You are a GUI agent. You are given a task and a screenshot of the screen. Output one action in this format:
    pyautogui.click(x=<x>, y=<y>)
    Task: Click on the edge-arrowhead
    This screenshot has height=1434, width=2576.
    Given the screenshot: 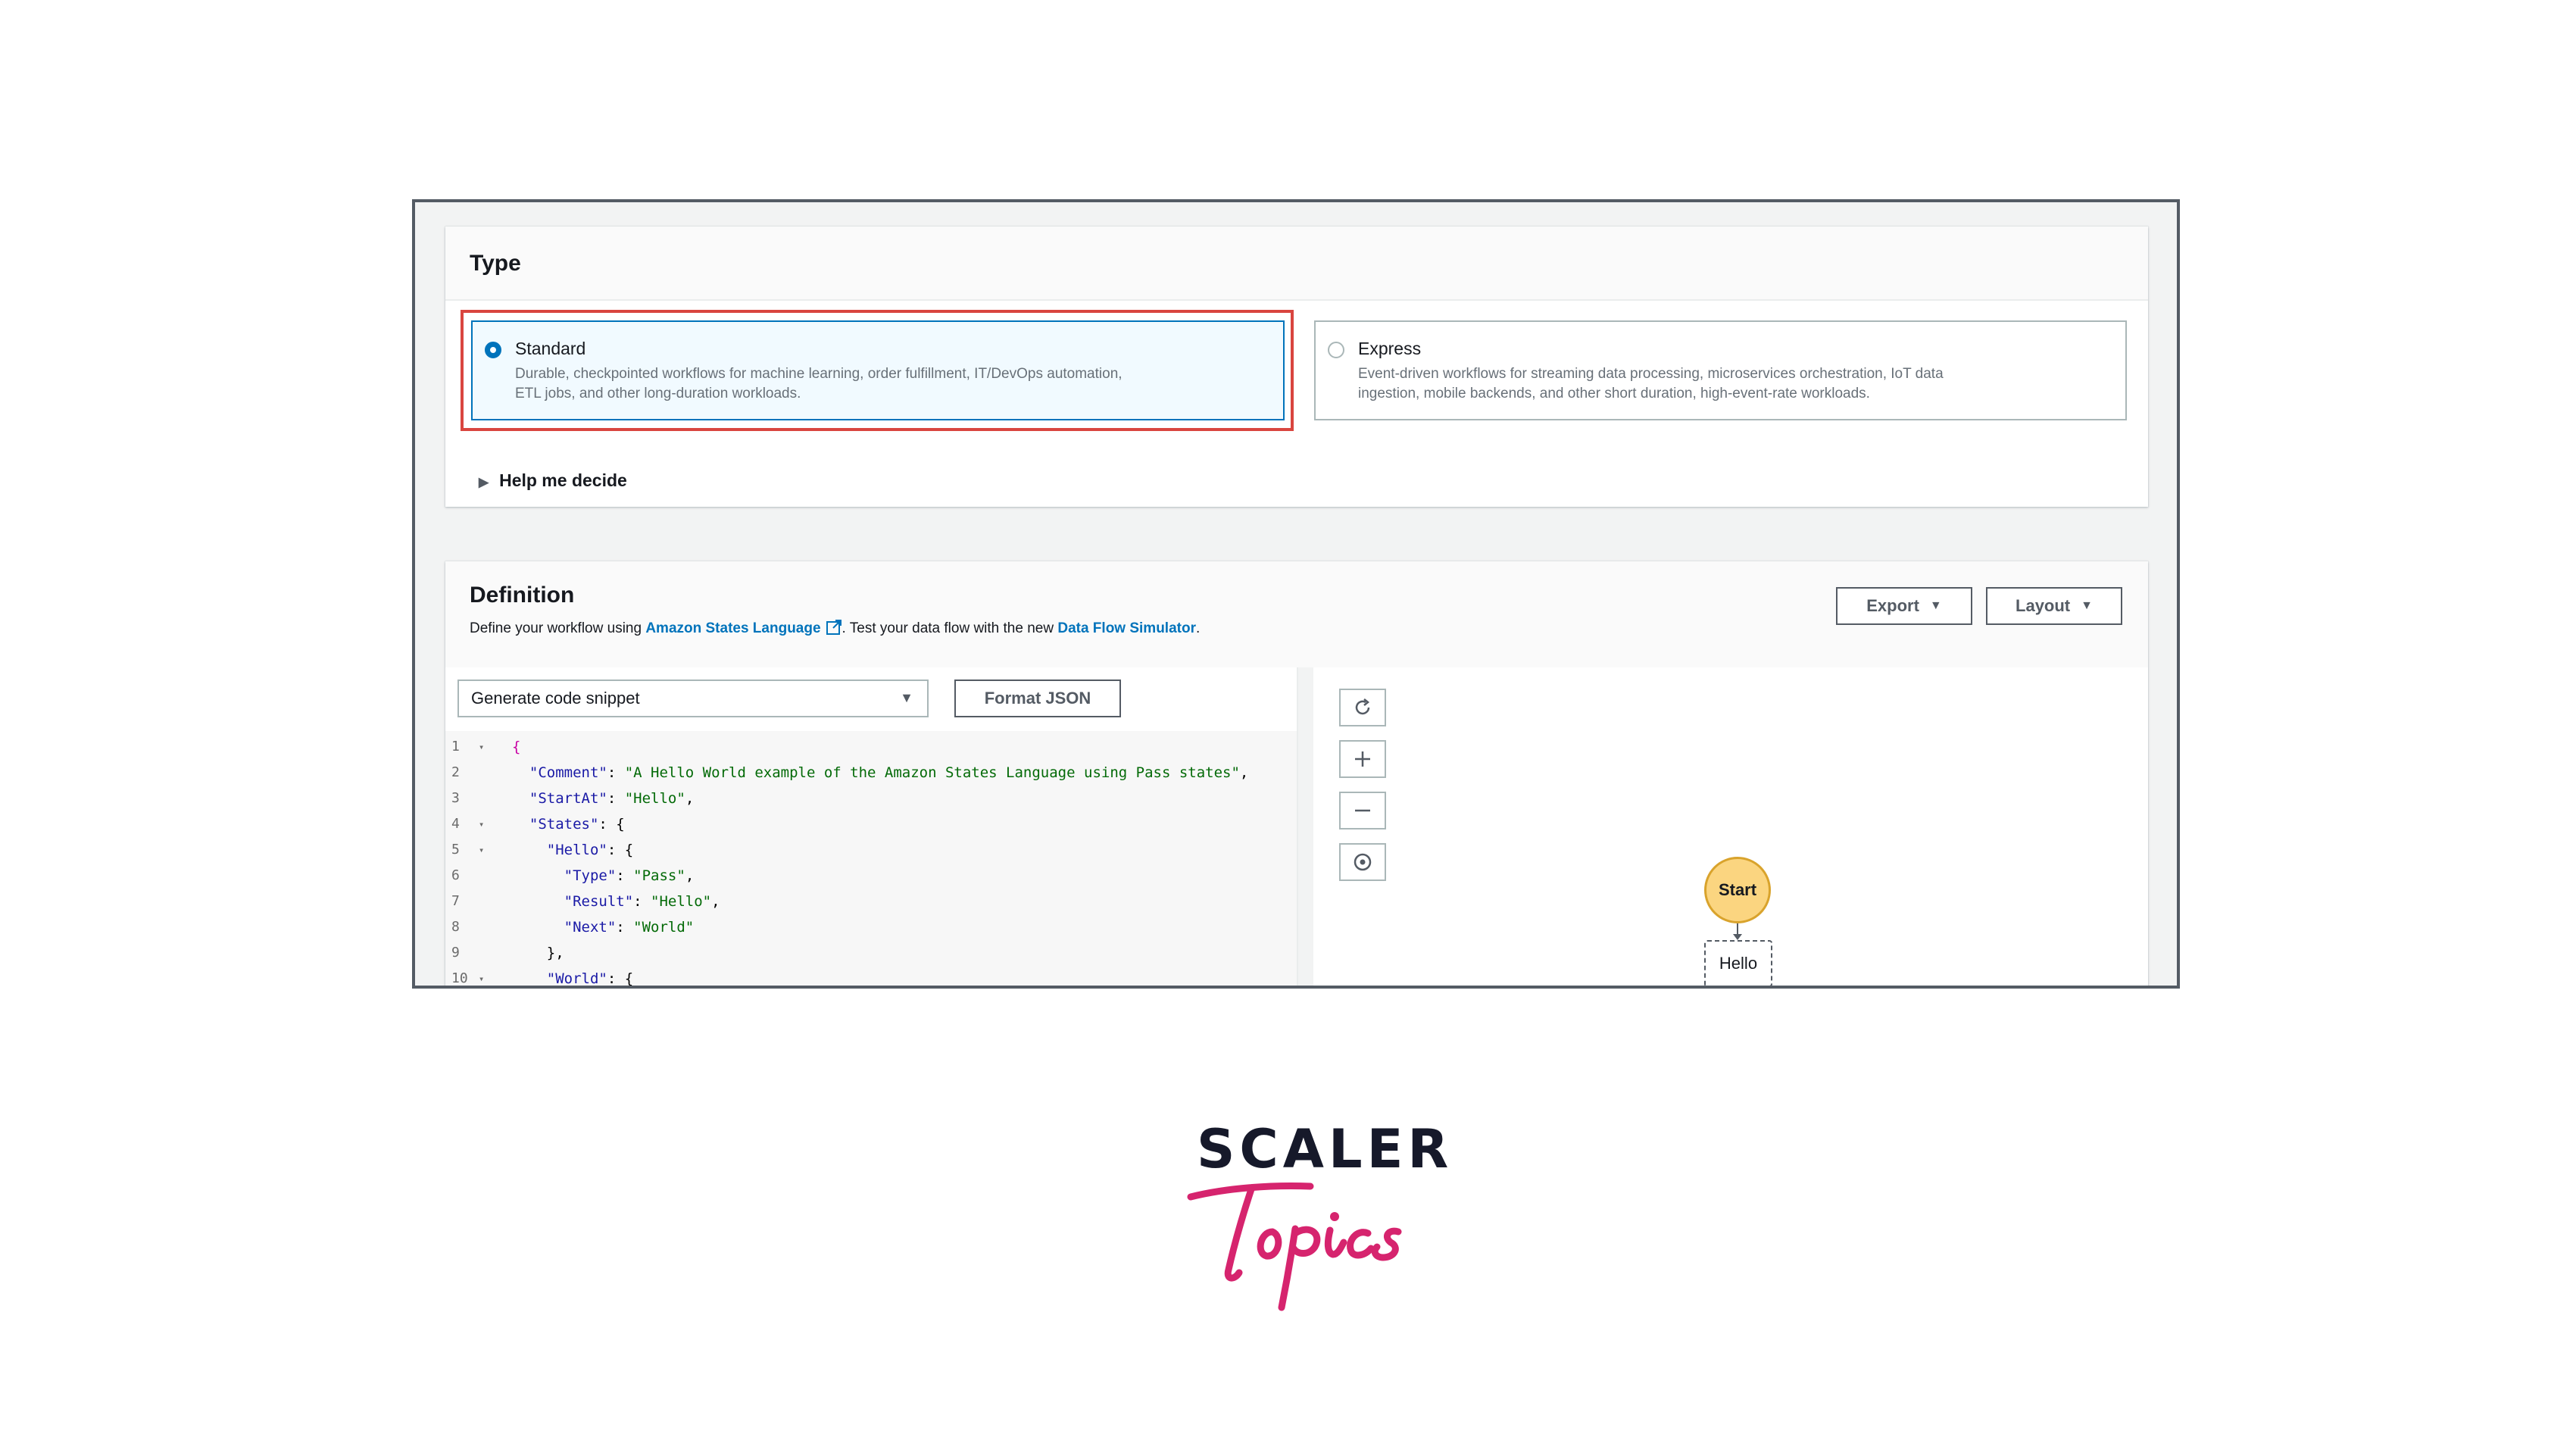 What is the action you would take?
    pyautogui.click(x=1738, y=937)
    